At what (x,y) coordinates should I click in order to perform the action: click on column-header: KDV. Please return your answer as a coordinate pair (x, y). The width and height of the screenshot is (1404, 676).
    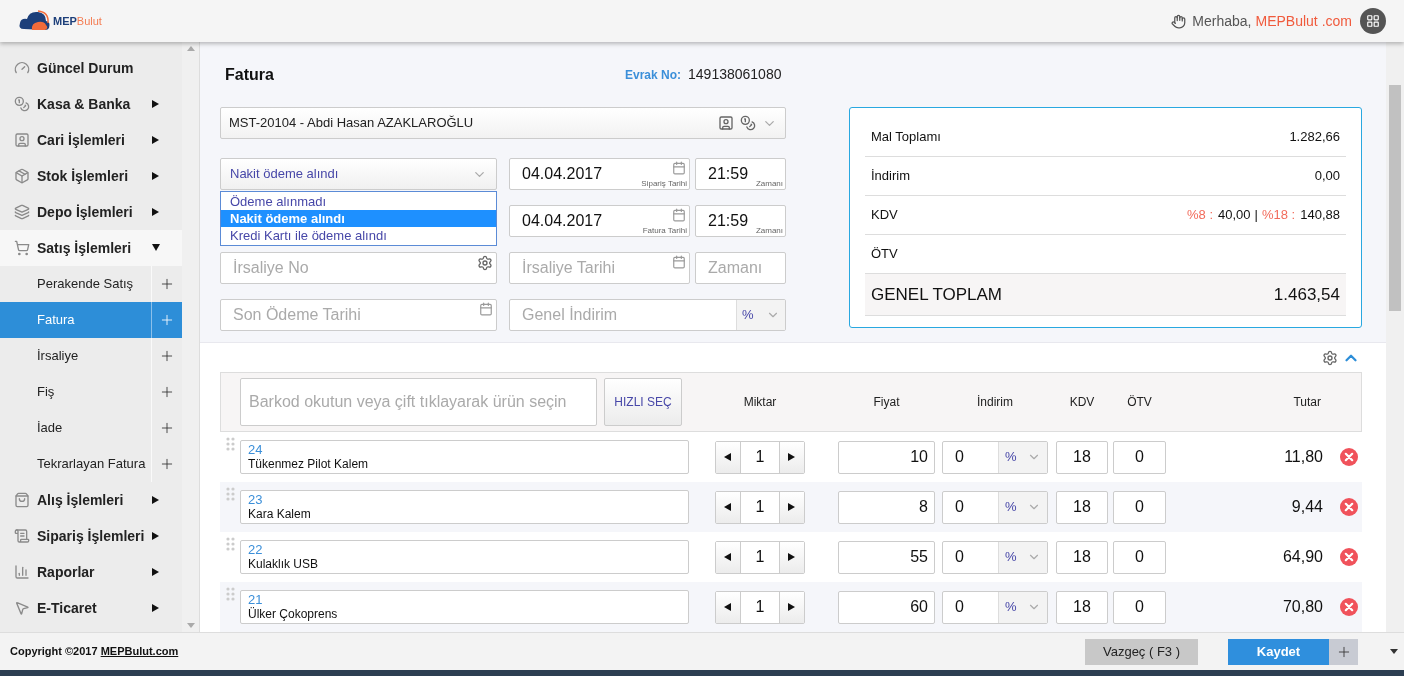
    Looking at the image, I should click on (1082, 402).